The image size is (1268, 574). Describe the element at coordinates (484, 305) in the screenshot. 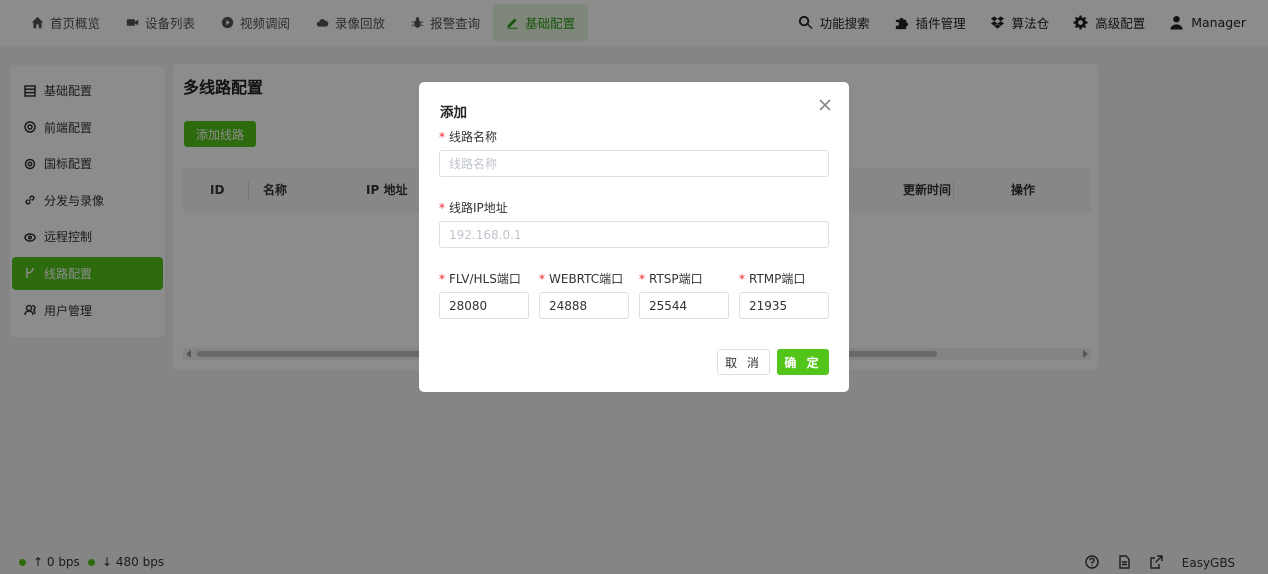

I see `flv-hls-port-input` at that location.